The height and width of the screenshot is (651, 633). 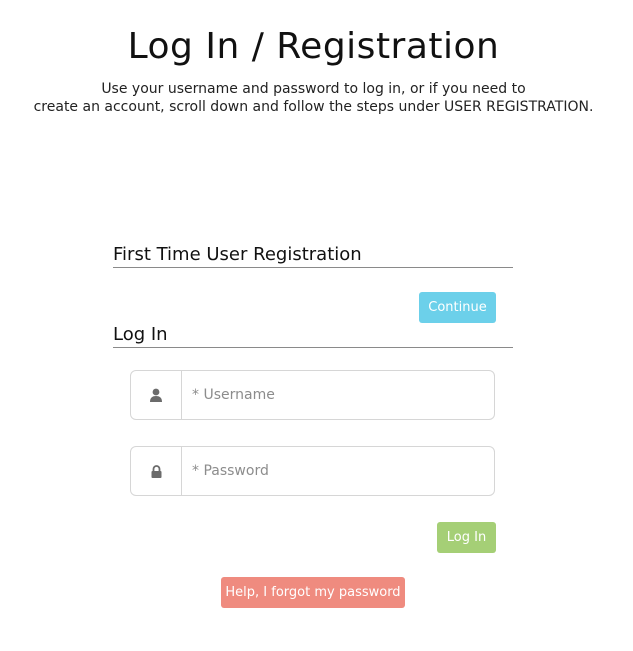 What do you see at coordinates (156, 395) in the screenshot?
I see `user-icon` at bounding box center [156, 395].